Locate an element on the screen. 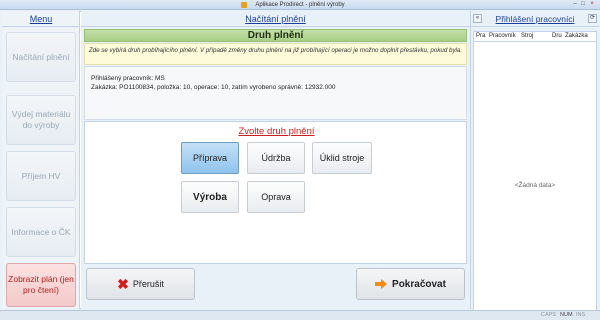  option-oprava-button: Oprava is located at coordinates (276, 197).